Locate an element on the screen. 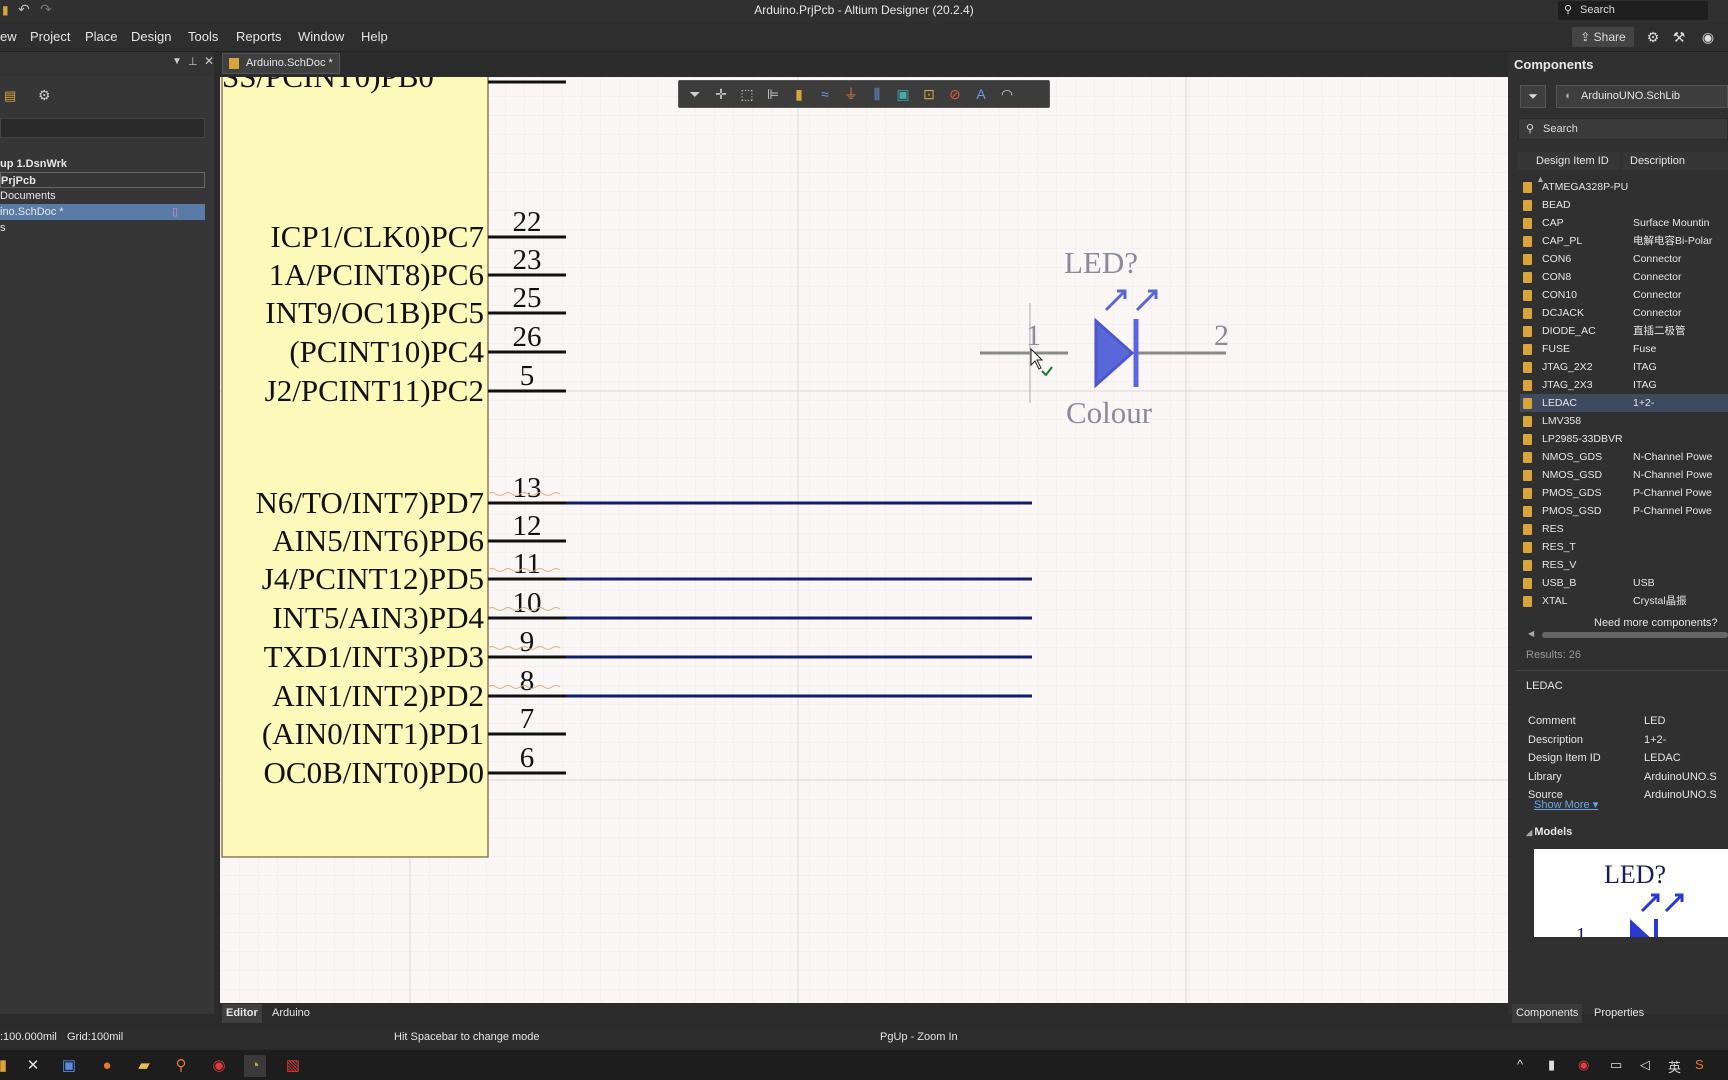 This screenshot has width=1728, height=1080. component-row: RES is located at coordinates (1624, 529).